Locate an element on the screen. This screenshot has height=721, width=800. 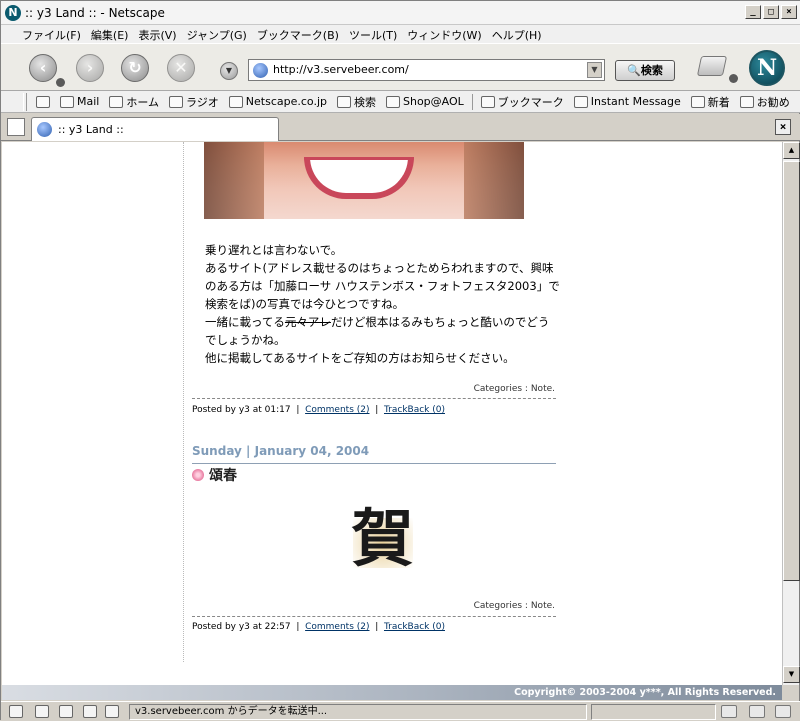
menu-edit: 編集(E) is located at coordinates (112, 34).